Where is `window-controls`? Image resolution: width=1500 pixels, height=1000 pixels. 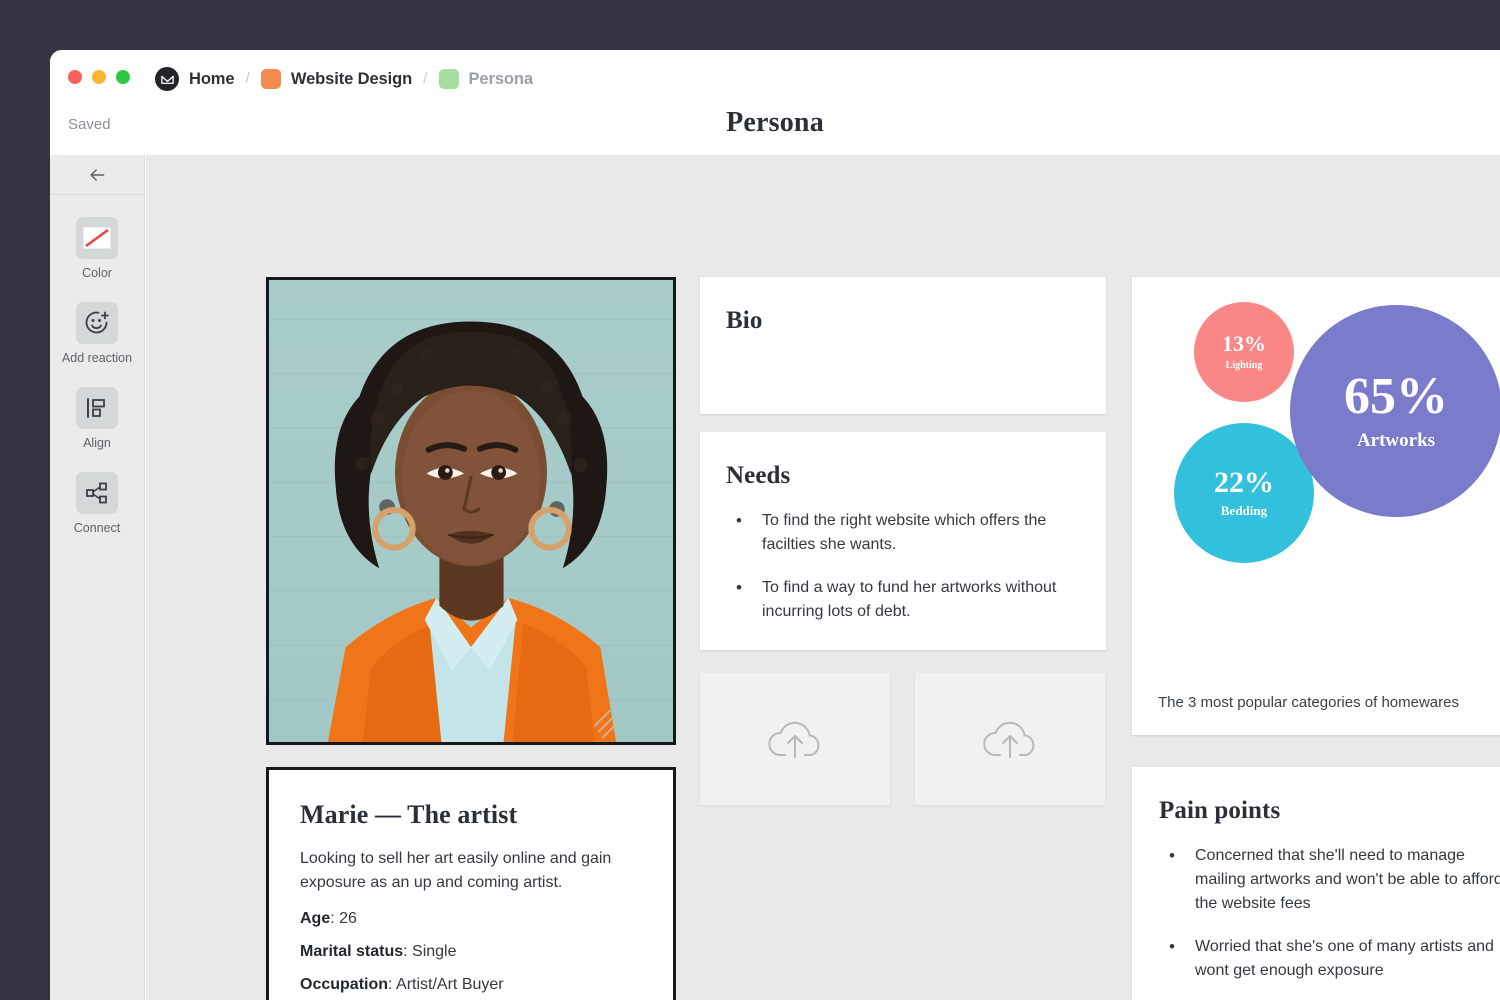
window-controls is located at coordinates (99, 77).